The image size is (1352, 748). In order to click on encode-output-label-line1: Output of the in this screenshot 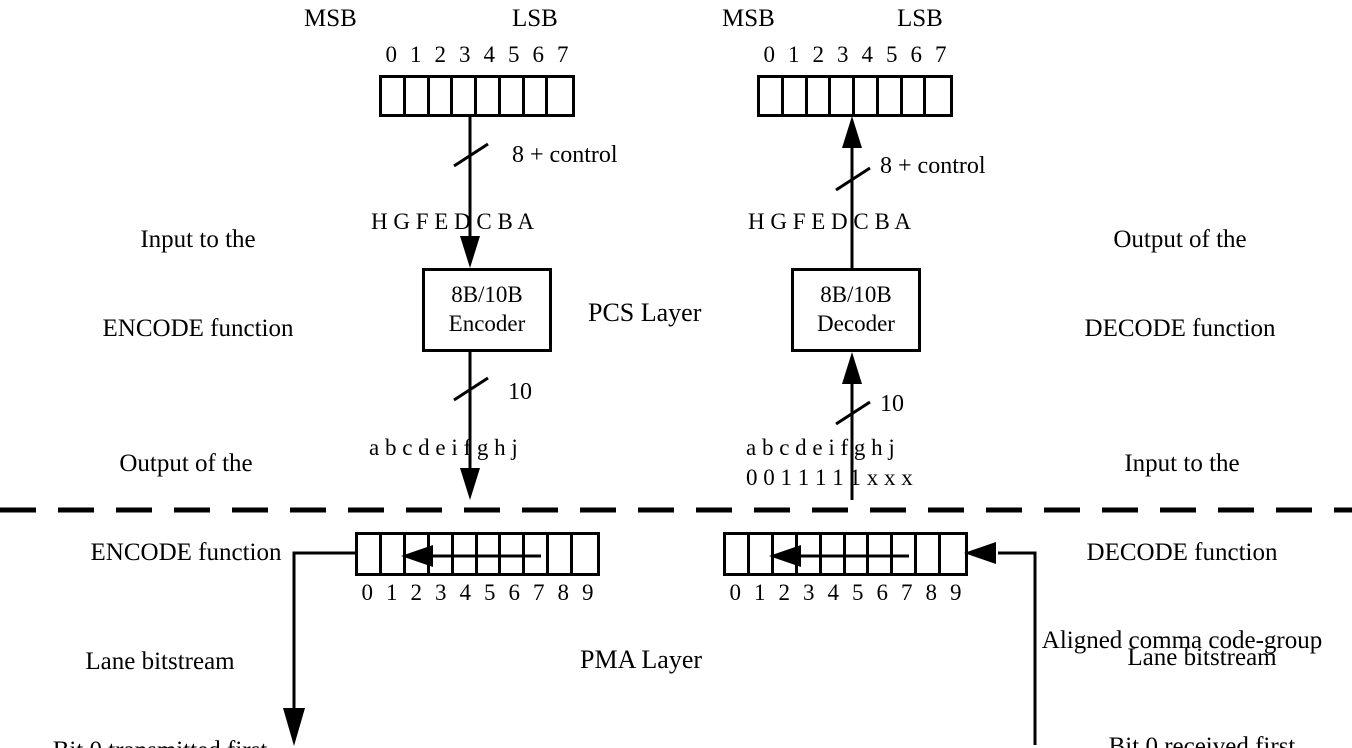, I will do `click(186, 463)`.